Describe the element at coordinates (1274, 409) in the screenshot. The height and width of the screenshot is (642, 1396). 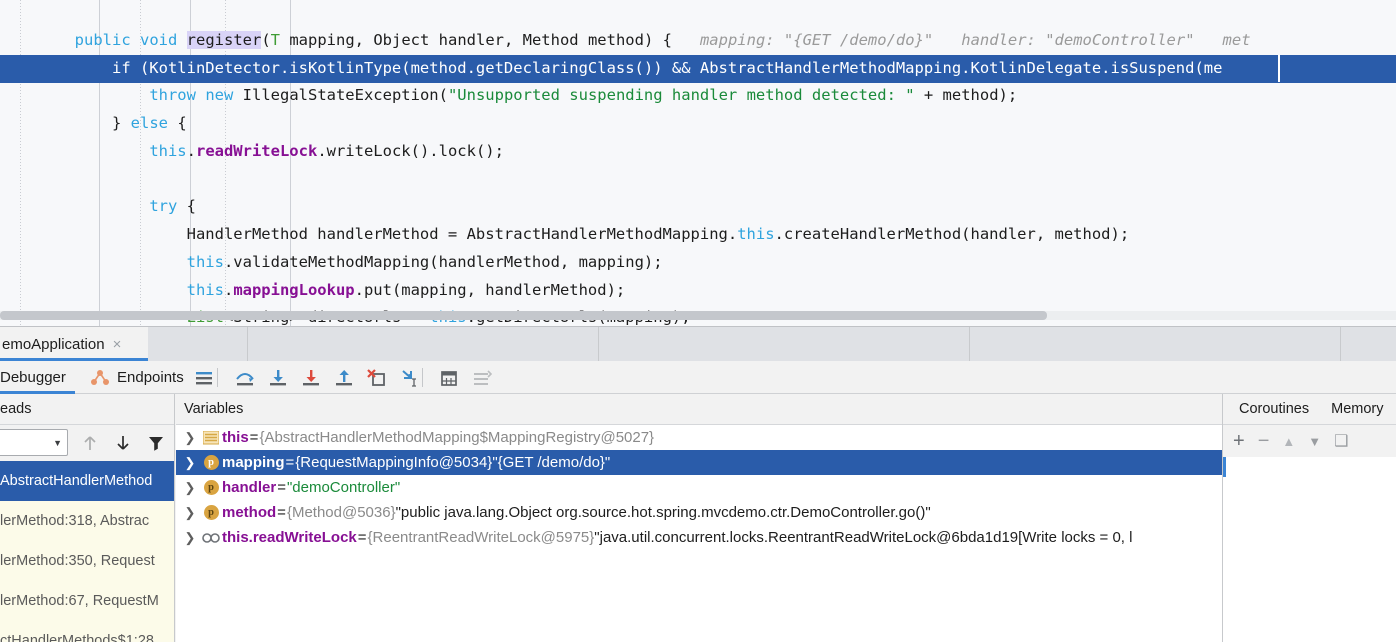
I see `tab-coroutines: Coroutines` at that location.